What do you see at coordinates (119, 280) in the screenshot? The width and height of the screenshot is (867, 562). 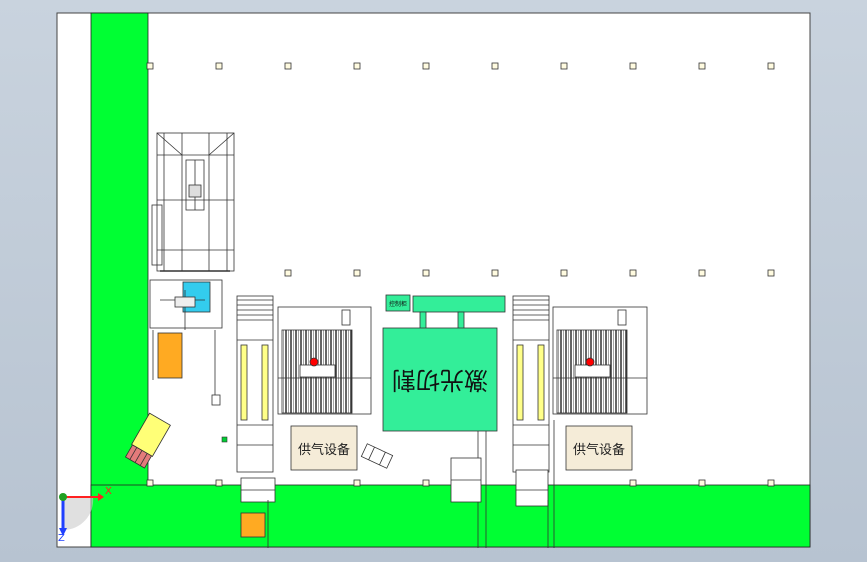 I see `floor-lane-left` at bounding box center [119, 280].